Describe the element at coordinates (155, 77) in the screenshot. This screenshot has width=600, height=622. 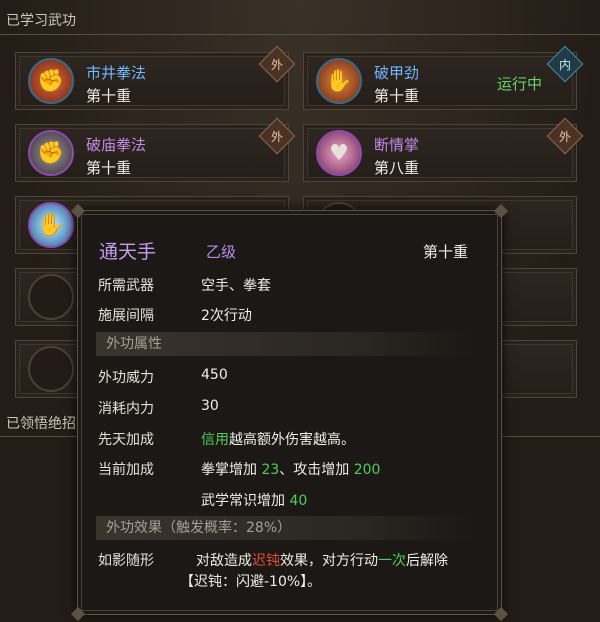
I see `skill-card-shijing: ✊ 市井拳法 第十重 外` at that location.